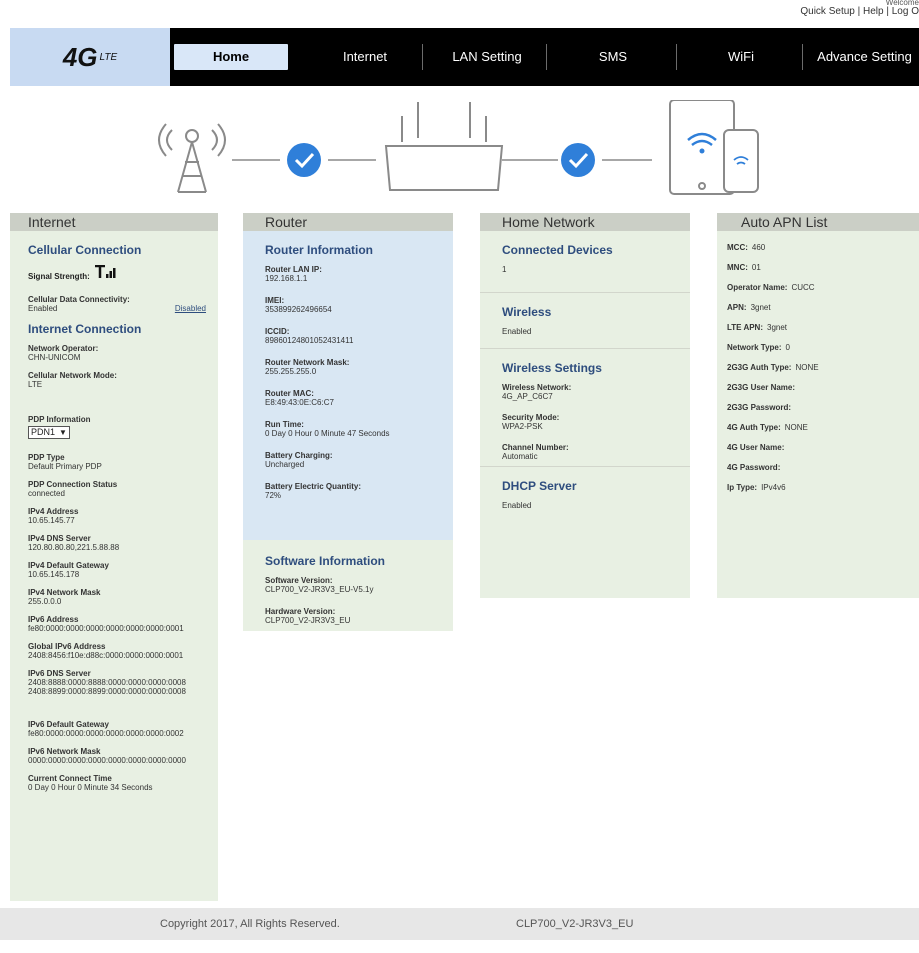 This screenshot has width=919, height=953. Describe the element at coordinates (74, 547) in the screenshot. I see `ipv4-dns-value: 120.80.80.80,221.5.88.88` at that location.